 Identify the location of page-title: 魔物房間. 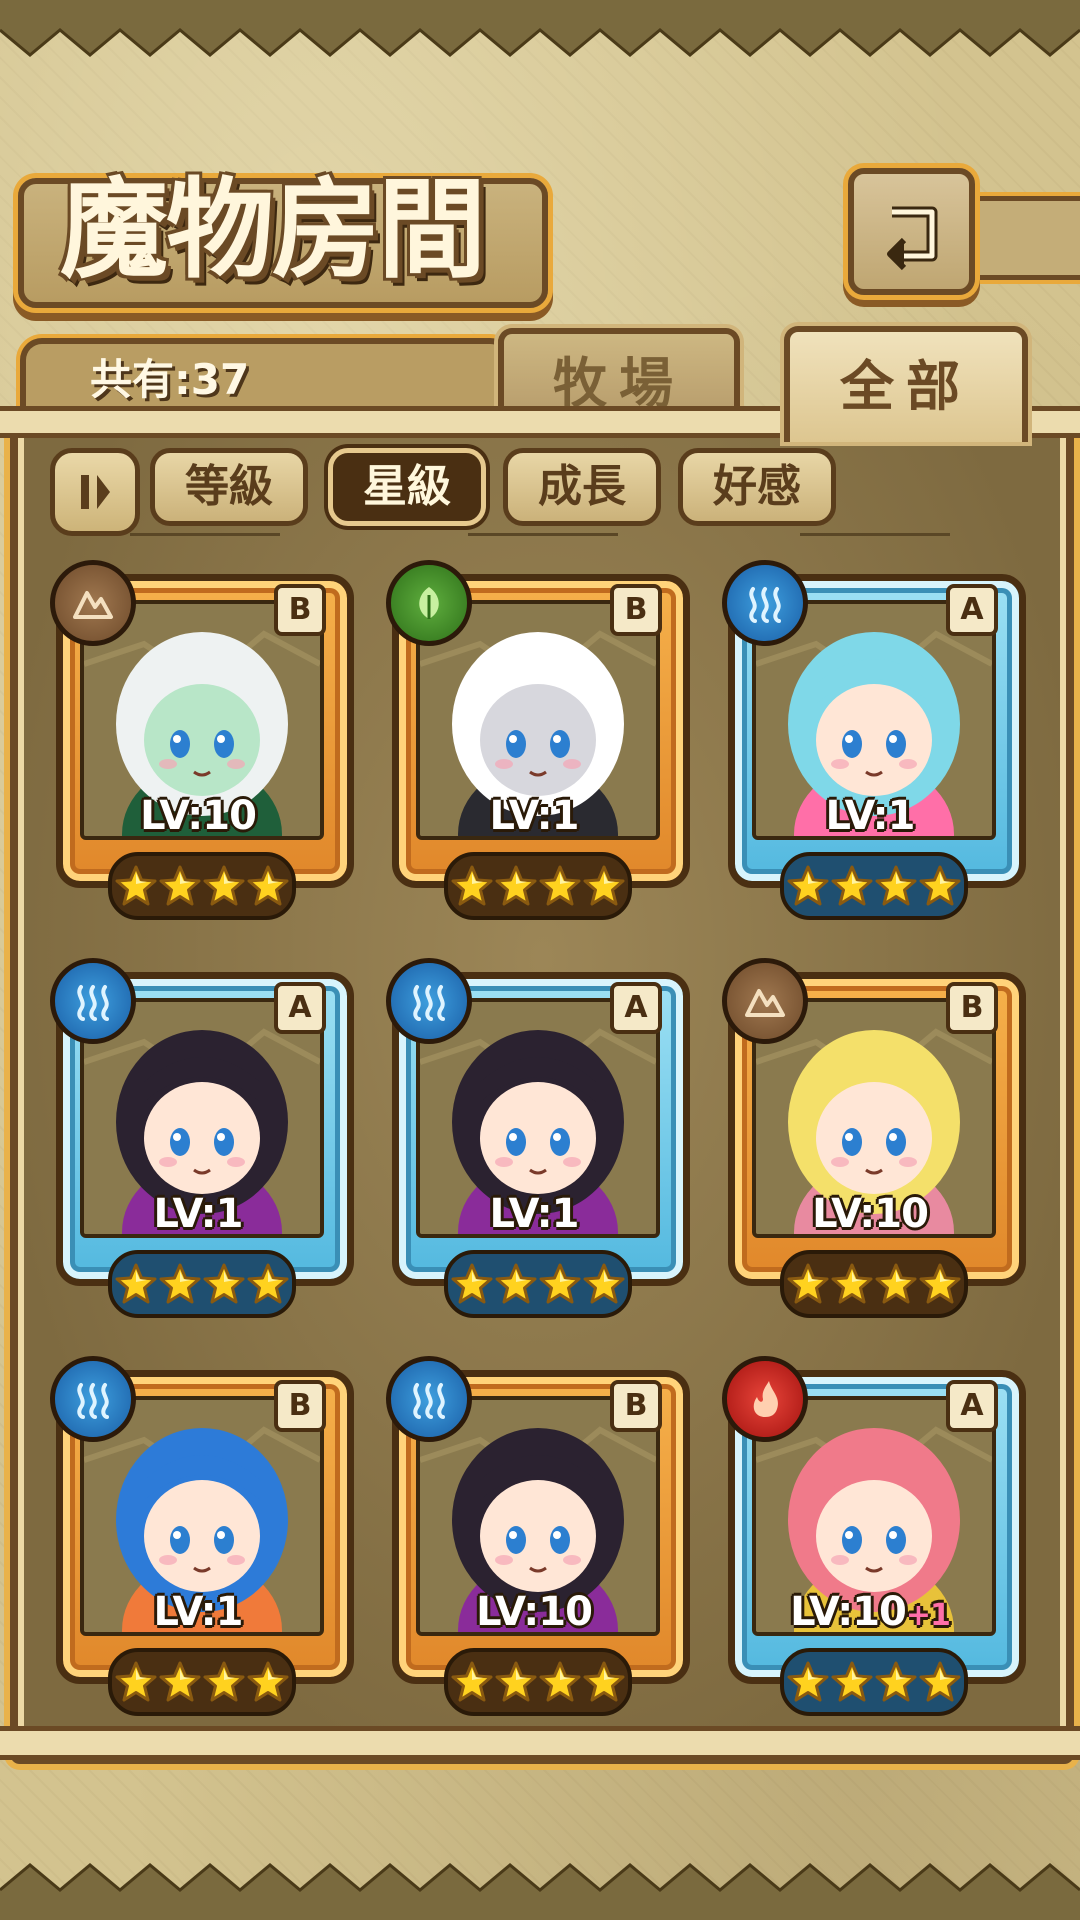
(273, 230).